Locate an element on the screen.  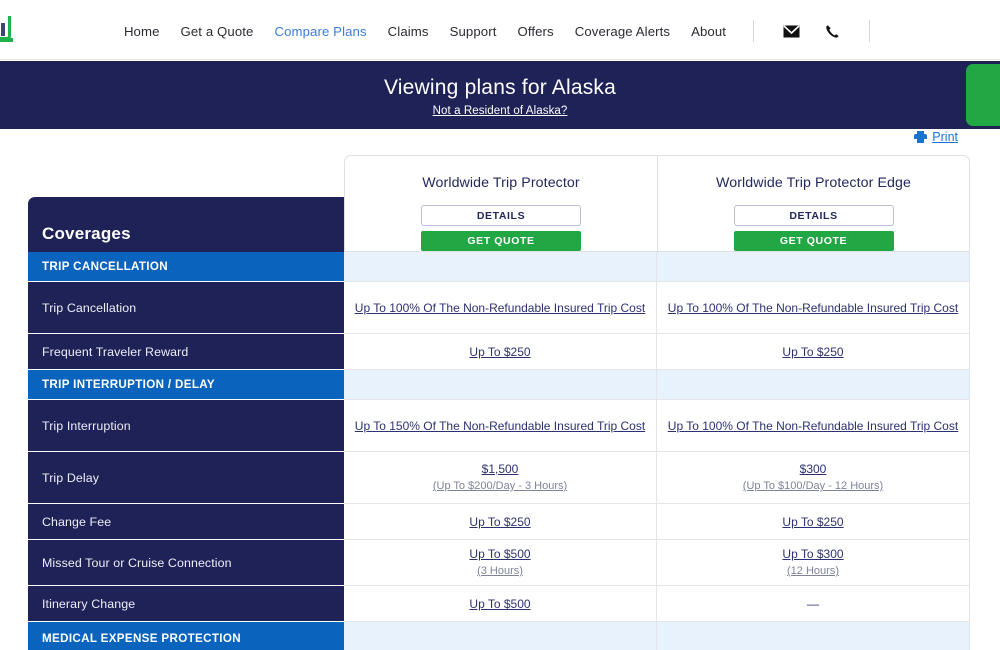
brand-logo-icon is located at coordinates (8, 32).